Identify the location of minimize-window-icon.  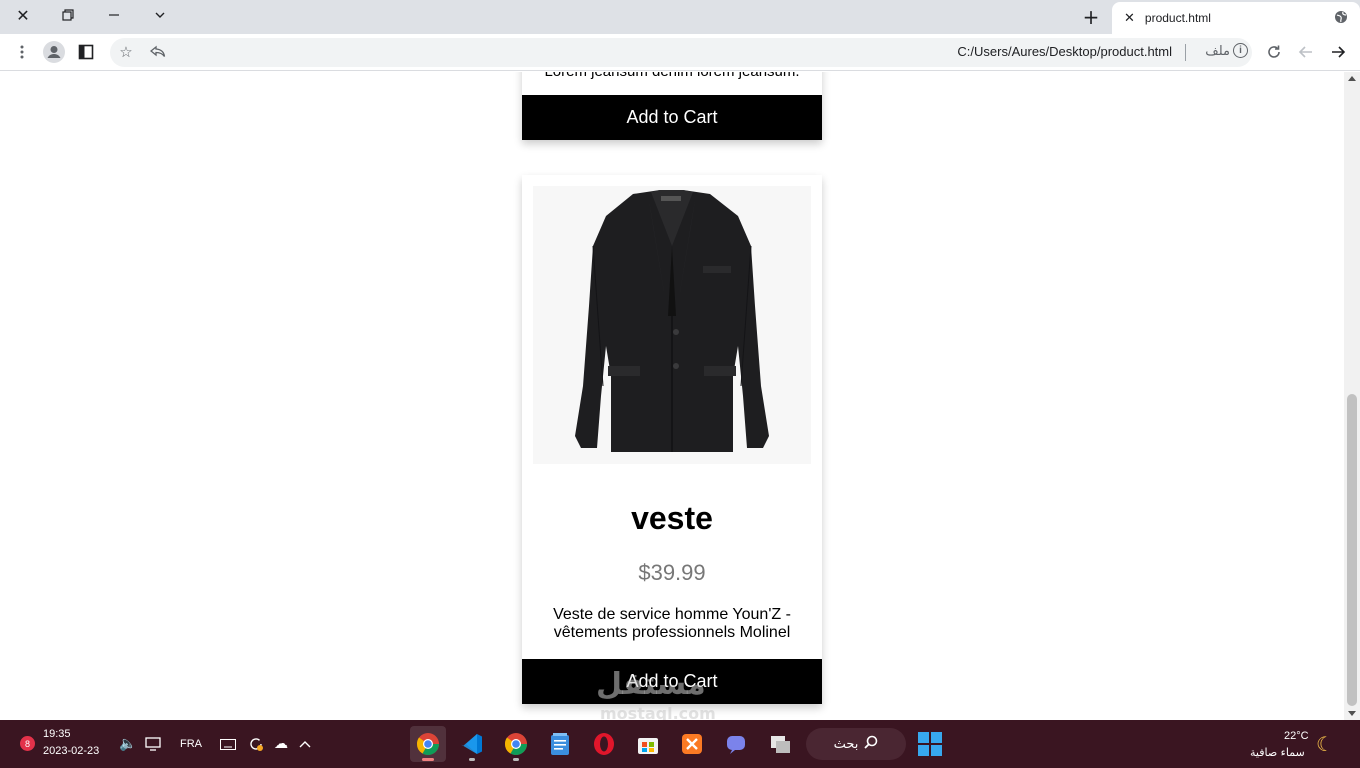
(114, 15).